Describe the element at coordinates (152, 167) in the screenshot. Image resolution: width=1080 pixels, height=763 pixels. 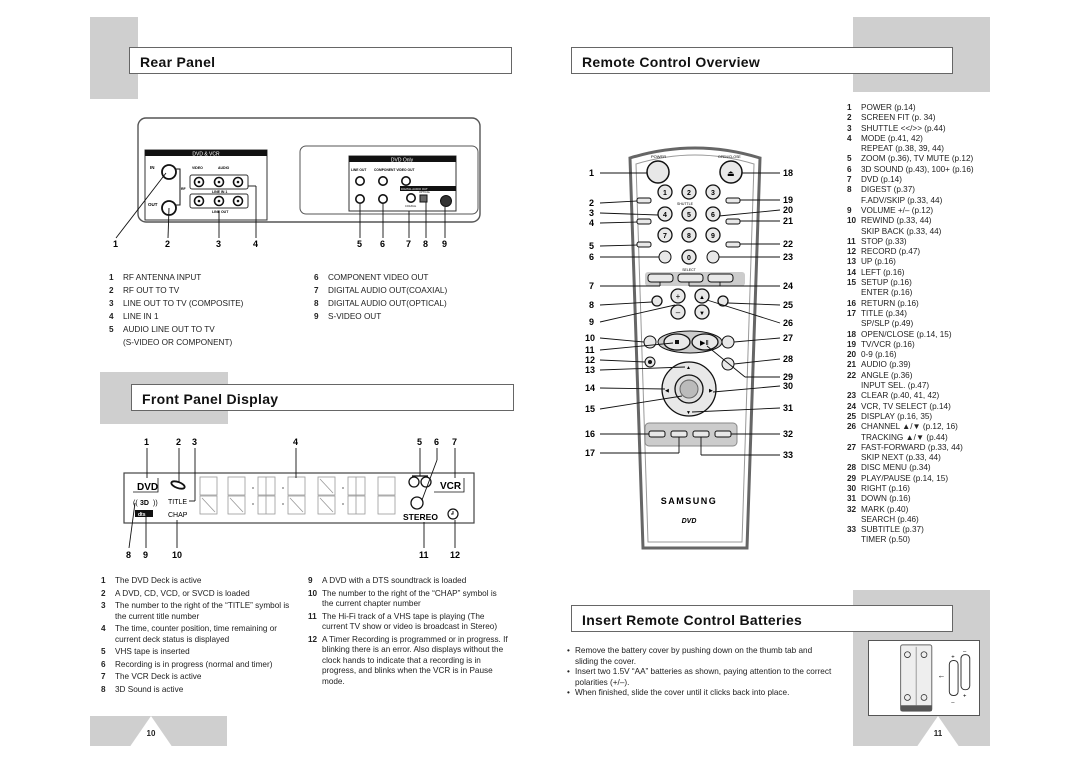
I see `in-label: IN` at that location.